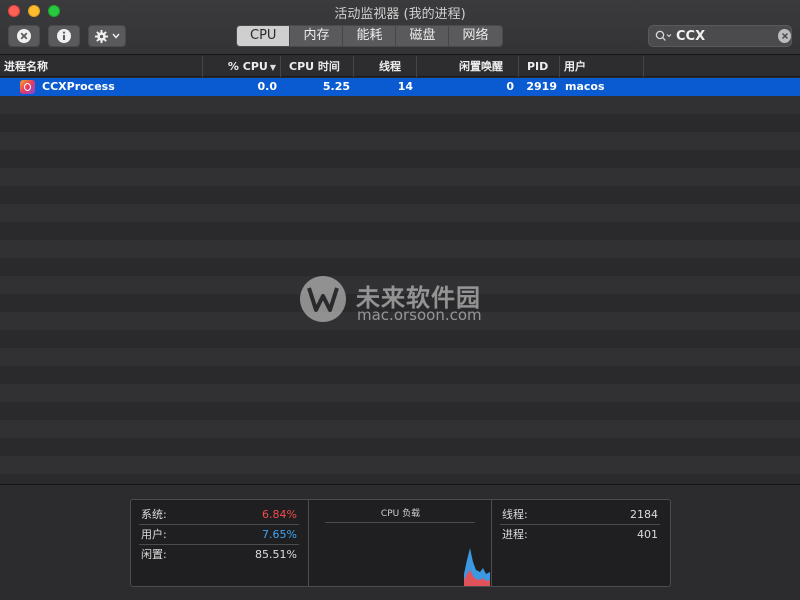  What do you see at coordinates (219, 535) in the screenshot?
I see `user-stat: 用户: 7.65%` at bounding box center [219, 535].